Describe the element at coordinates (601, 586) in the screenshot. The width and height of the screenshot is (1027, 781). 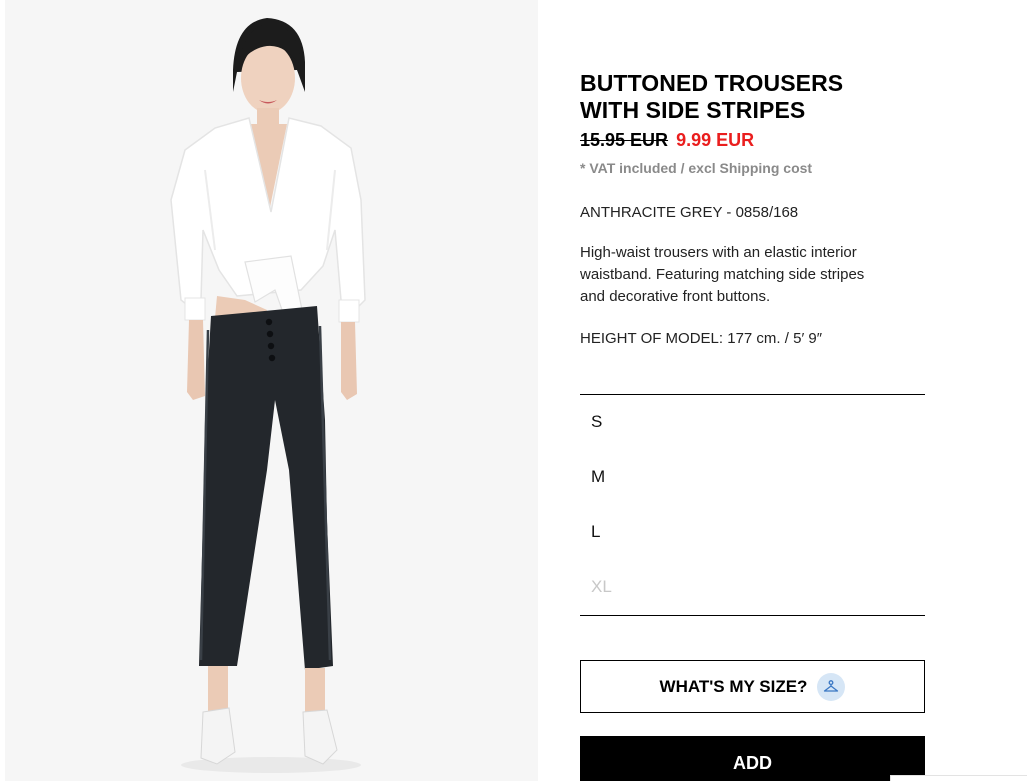
I see `size-option-xl: XL` at that location.